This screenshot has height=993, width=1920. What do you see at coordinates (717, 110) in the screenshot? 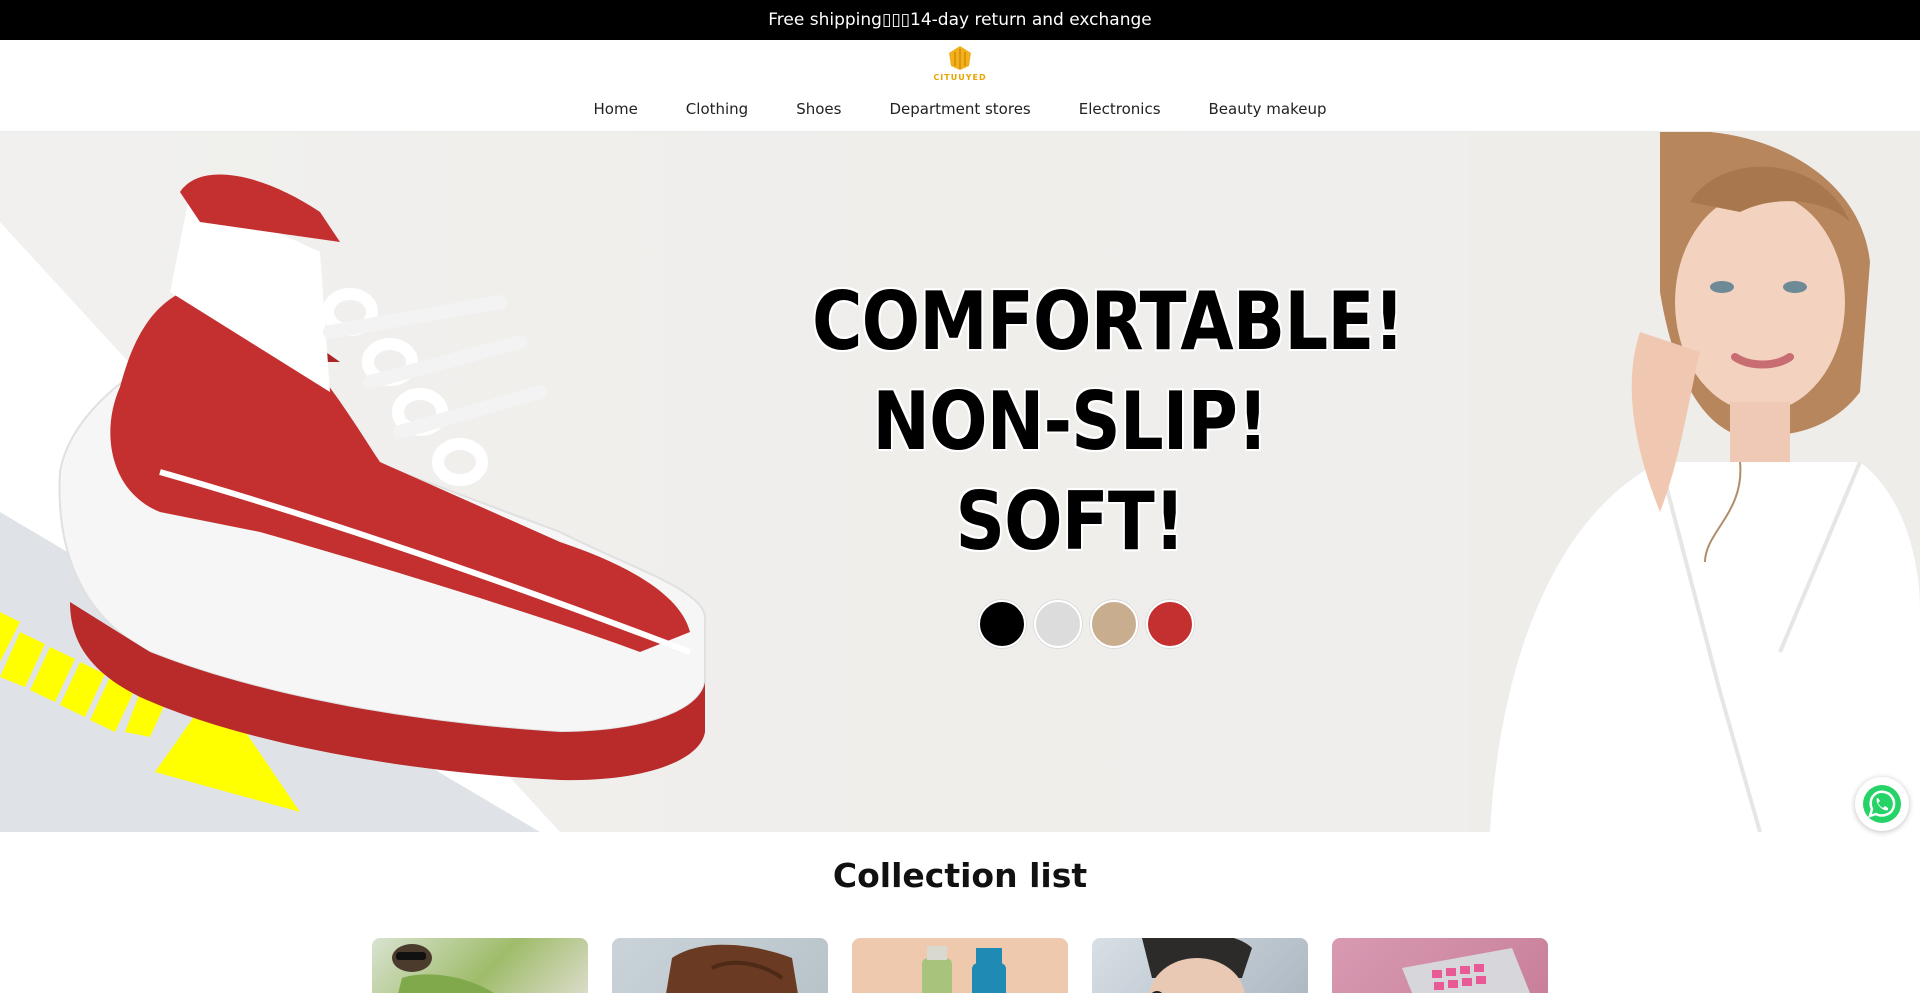
I see `nav-clothing: Clothing` at bounding box center [717, 110].